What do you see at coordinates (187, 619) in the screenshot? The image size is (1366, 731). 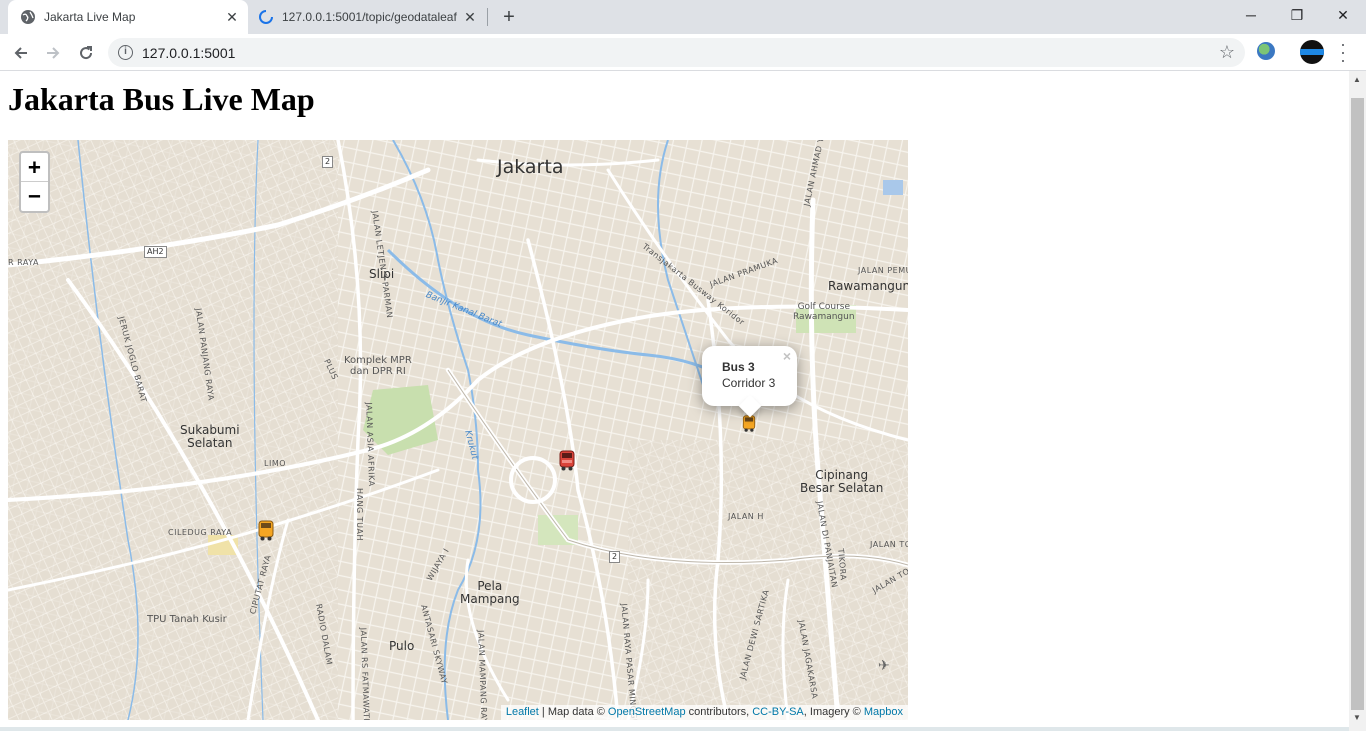 I see `map-label-tpu-tanah-kusir: TPU Tanah Kusir` at bounding box center [187, 619].